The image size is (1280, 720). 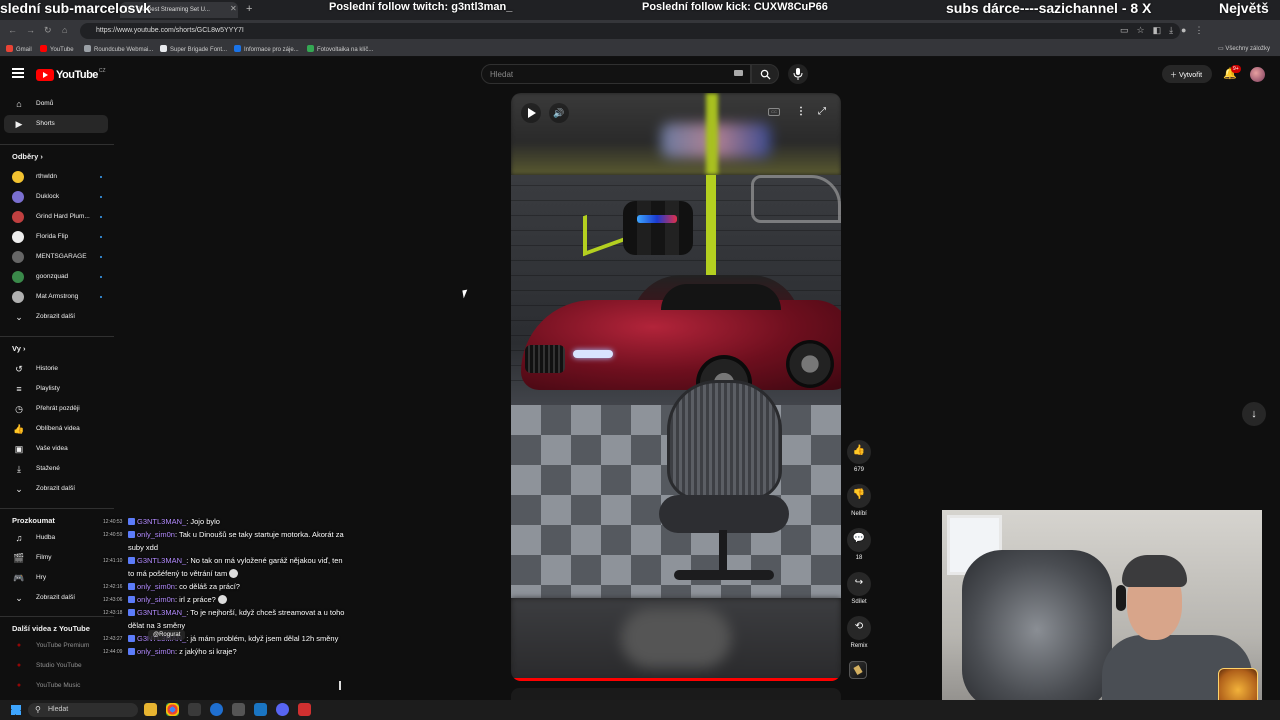 What do you see at coordinates (56, 409) in the screenshot?
I see `sidebar-item-you: ◷ Přehrát později` at bounding box center [56, 409].